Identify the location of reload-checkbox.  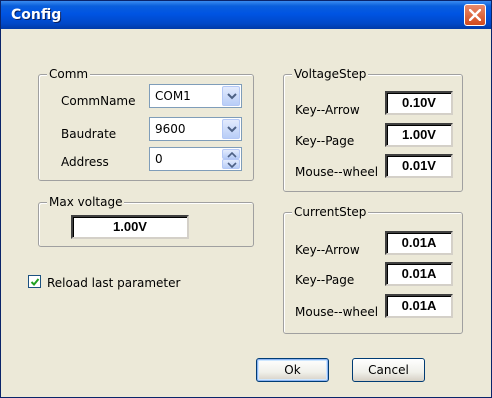
(34, 281).